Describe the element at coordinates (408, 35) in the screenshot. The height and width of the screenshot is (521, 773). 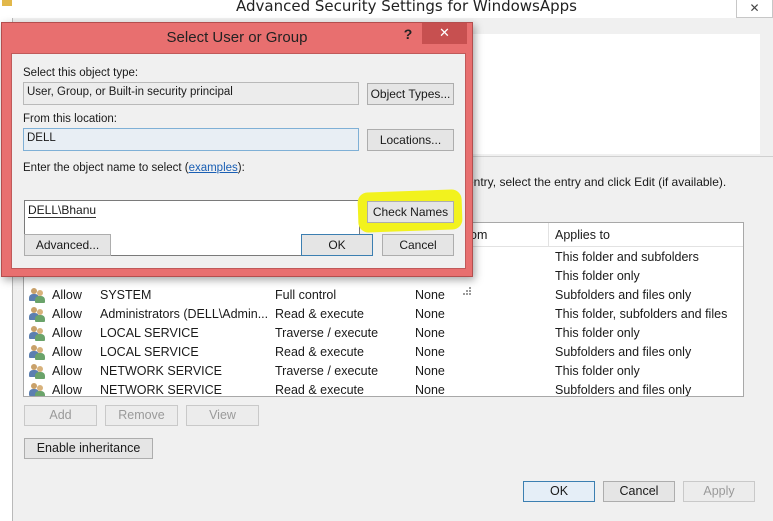
I see `help-button: ?` at that location.